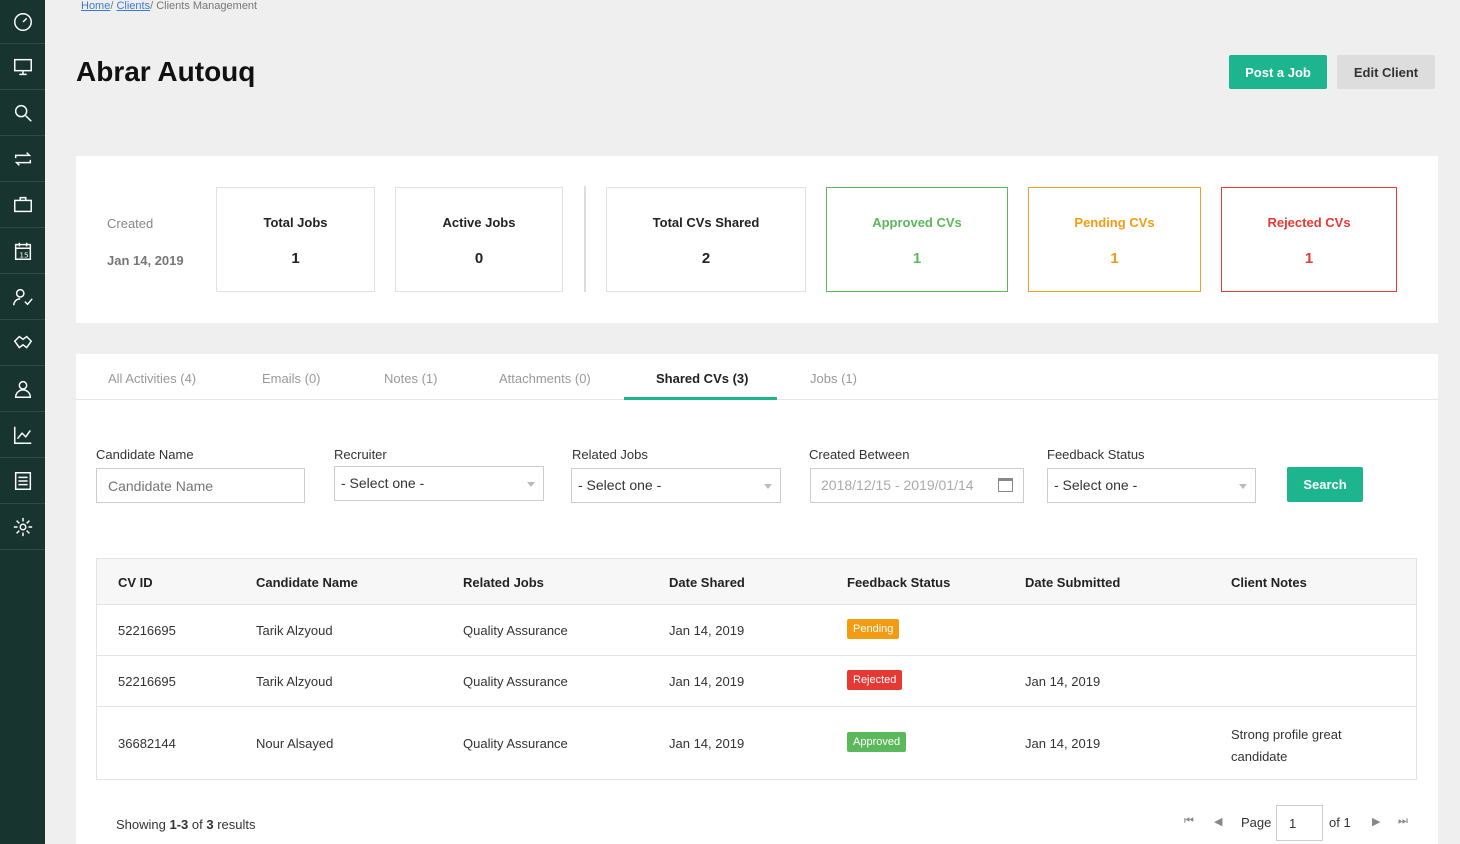  I want to click on tab-jobs: Jobs (1), so click(833, 378).